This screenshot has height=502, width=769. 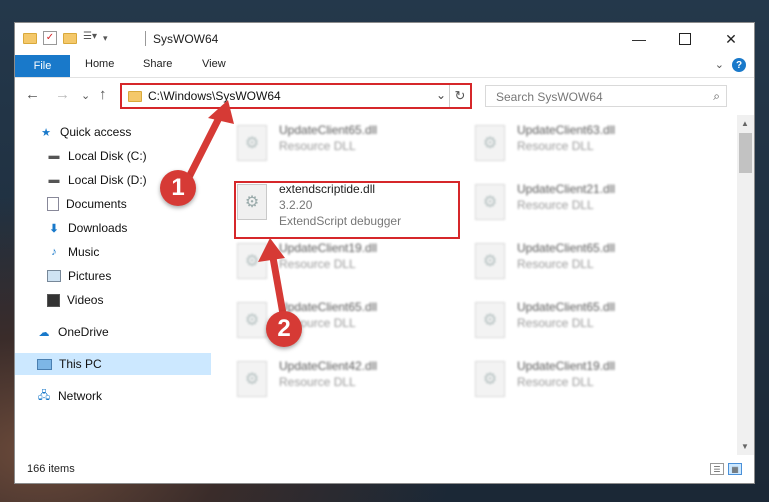 What do you see at coordinates (103, 94) in the screenshot?
I see `up-icon: ↑` at bounding box center [103, 94].